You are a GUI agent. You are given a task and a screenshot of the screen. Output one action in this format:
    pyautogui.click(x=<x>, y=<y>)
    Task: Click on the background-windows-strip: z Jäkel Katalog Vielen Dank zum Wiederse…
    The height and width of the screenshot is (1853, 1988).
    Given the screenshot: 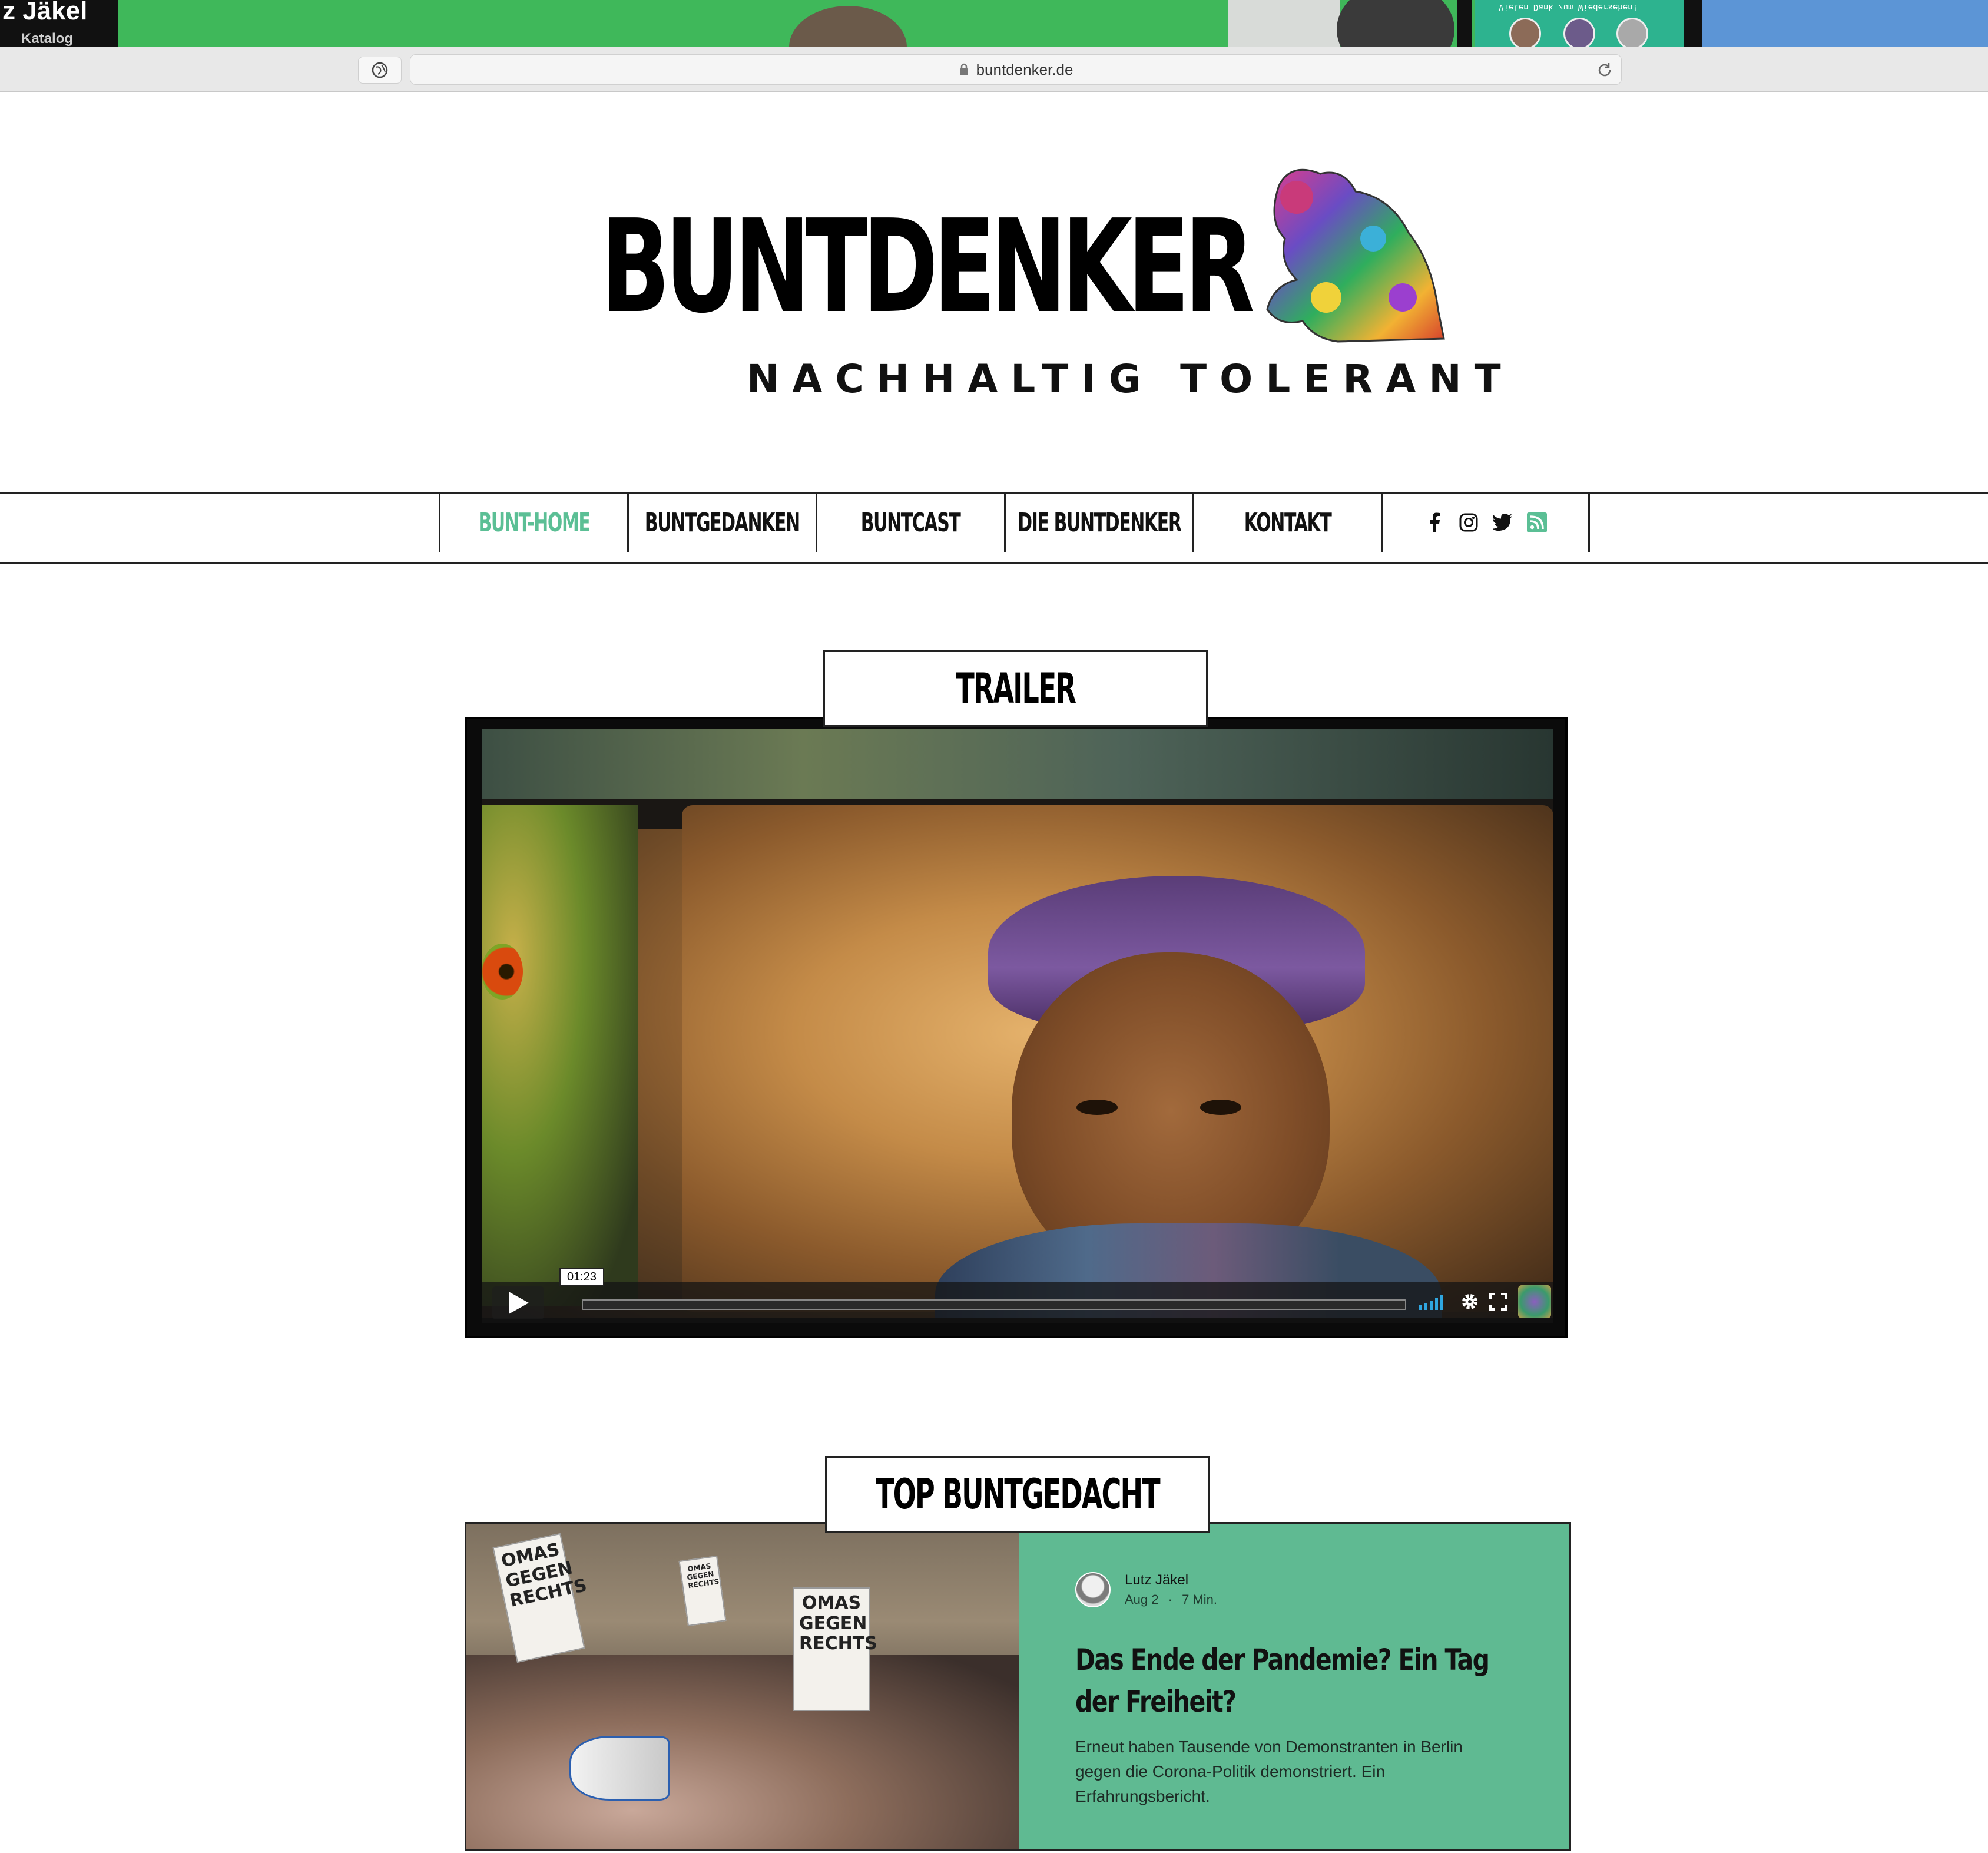 What is the action you would take?
    pyautogui.click(x=994, y=23)
    